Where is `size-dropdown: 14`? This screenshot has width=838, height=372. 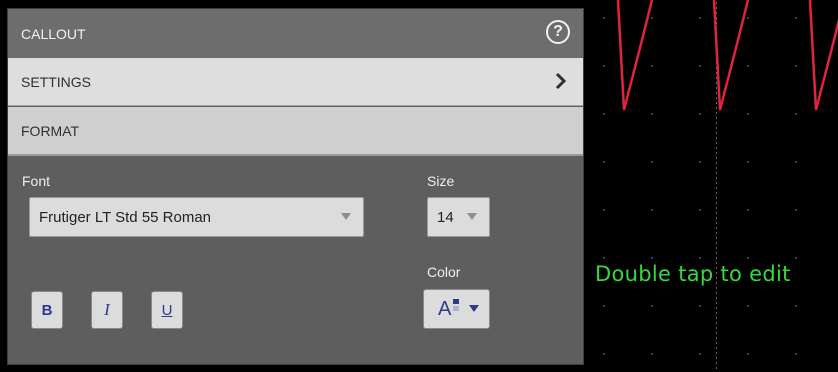 size-dropdown: 14 is located at coordinates (458, 217).